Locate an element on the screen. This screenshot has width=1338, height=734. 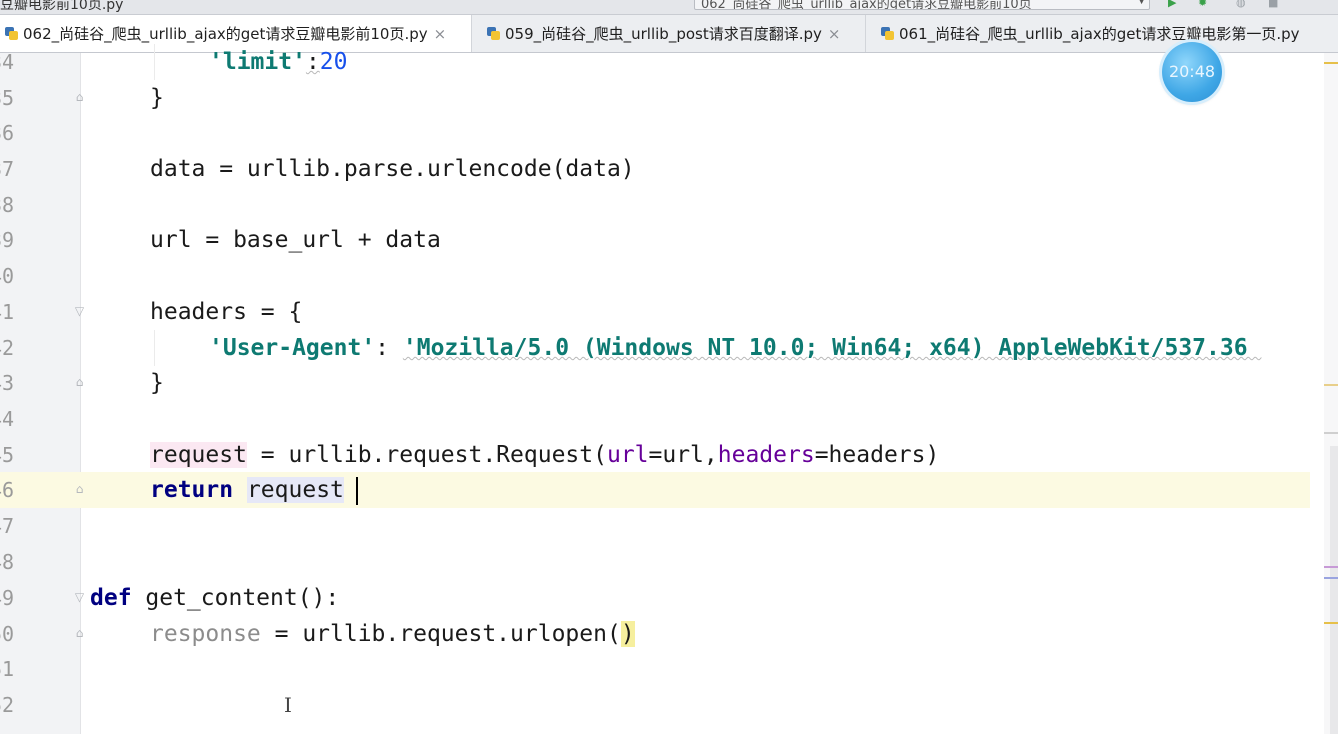
coverage-icon: ◍ is located at coordinates (1241, 4).